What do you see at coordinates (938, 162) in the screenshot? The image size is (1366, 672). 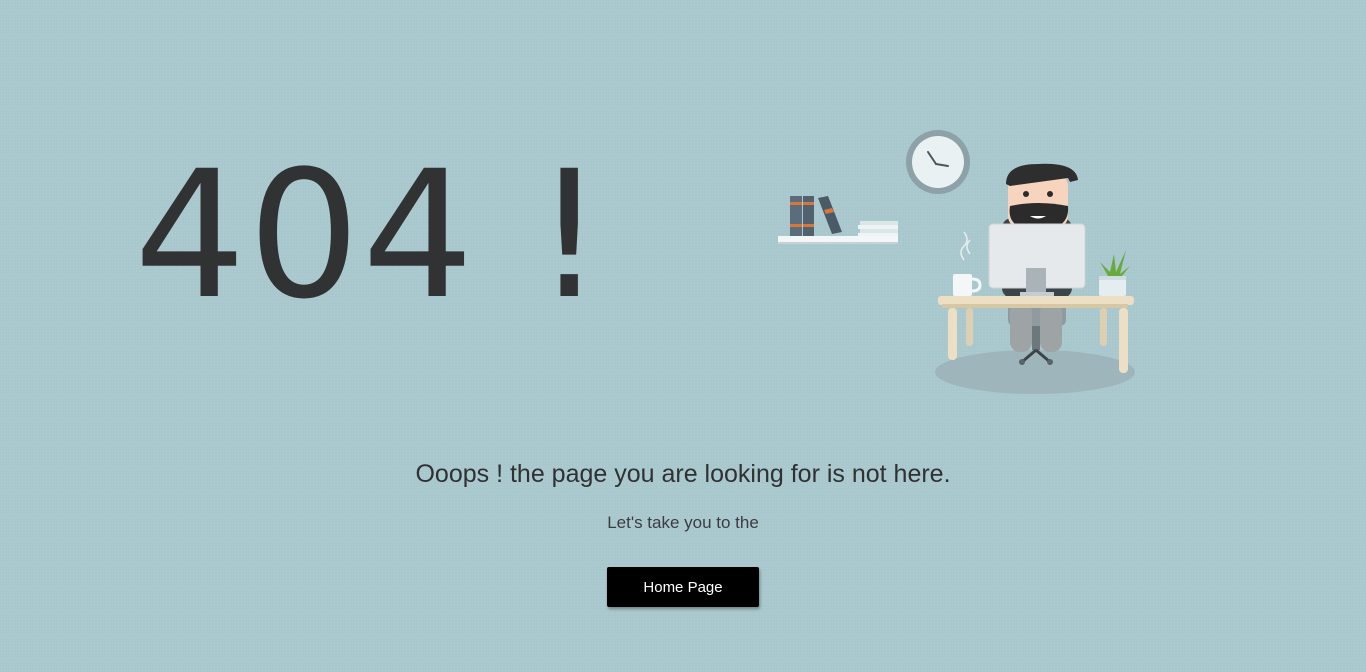 I see `clock-icon` at bounding box center [938, 162].